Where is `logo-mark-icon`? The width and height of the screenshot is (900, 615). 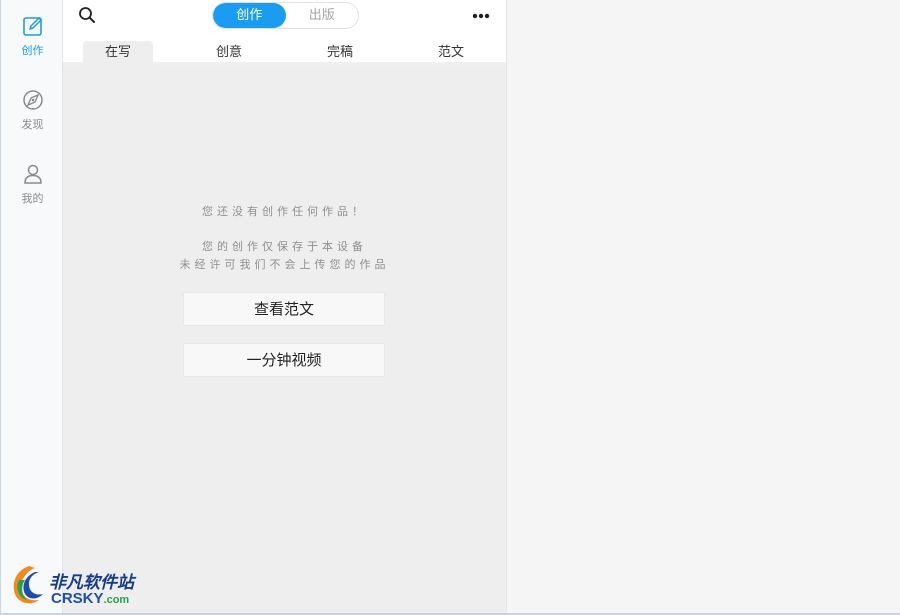 logo-mark-icon is located at coordinates (28, 585).